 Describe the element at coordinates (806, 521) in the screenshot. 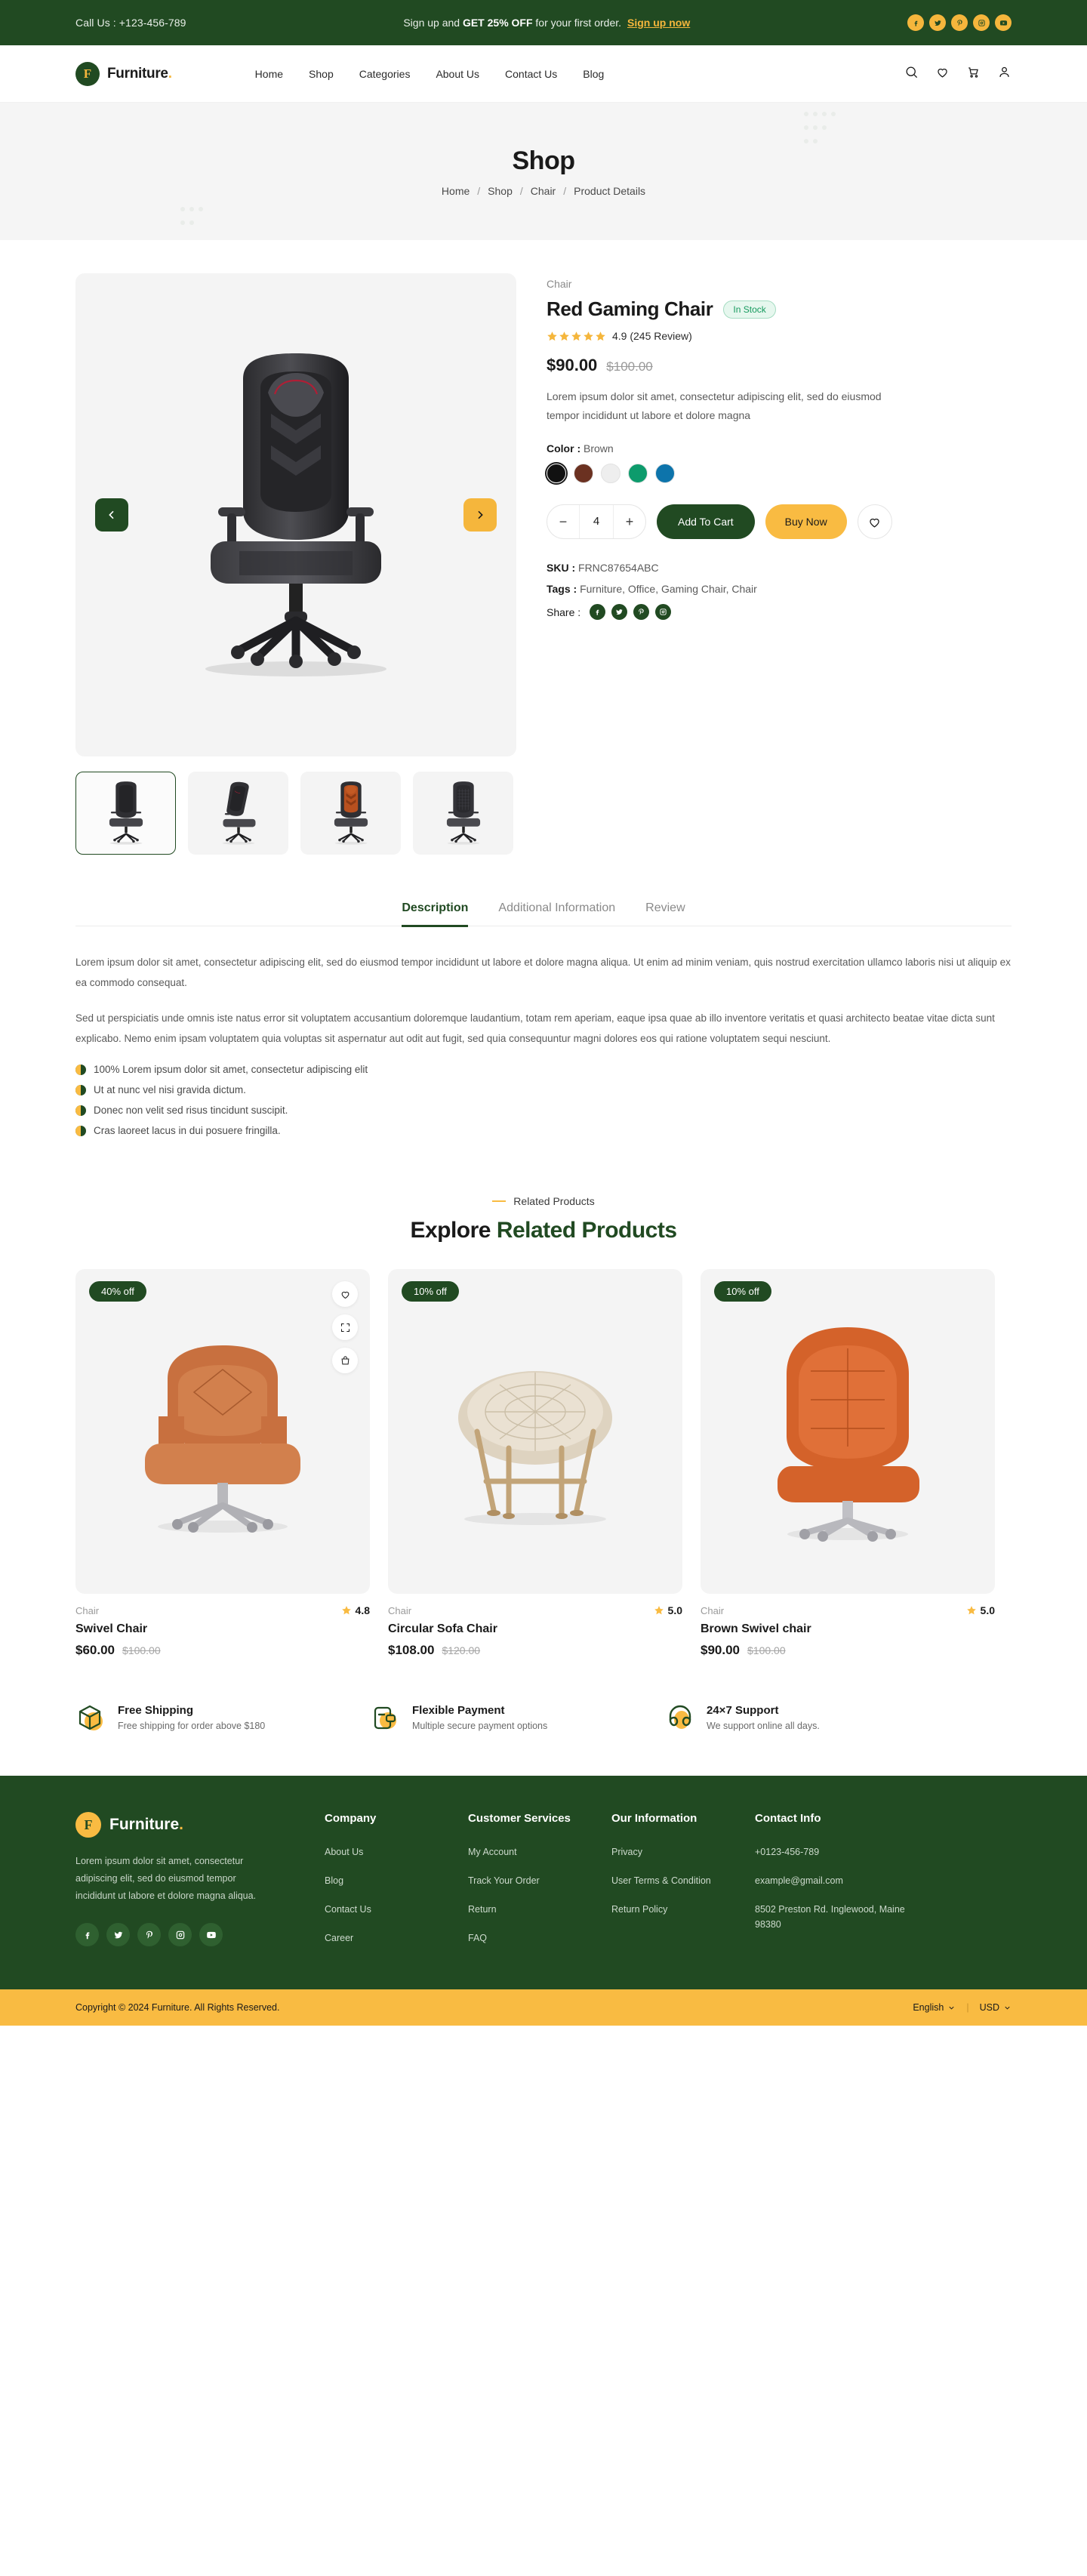

I see `buy-now-button: Buy Now` at that location.